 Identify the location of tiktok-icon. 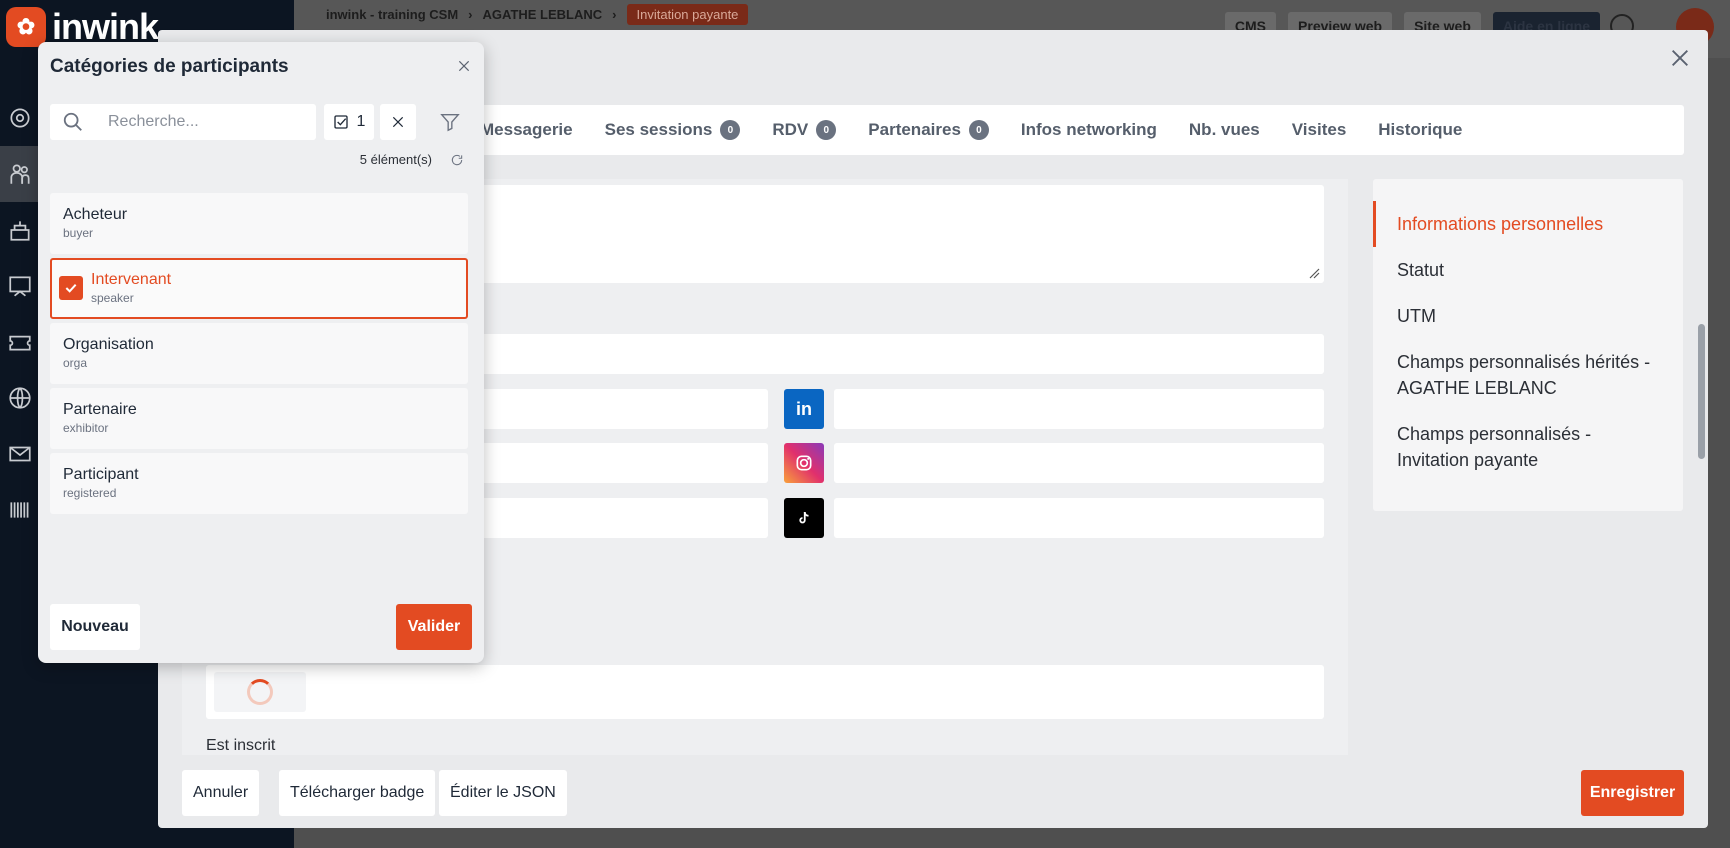
(804, 518).